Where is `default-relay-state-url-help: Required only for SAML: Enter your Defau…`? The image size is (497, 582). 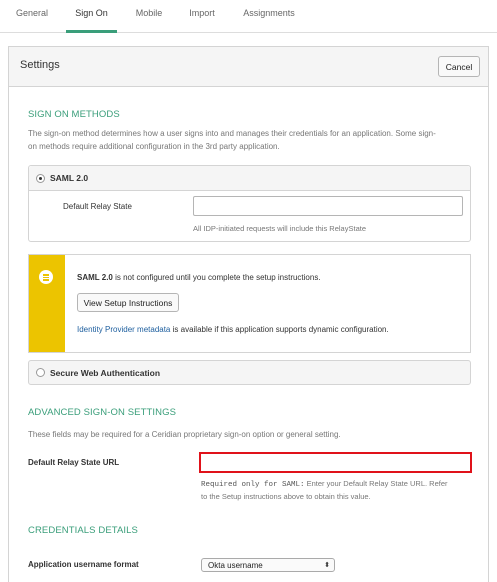 default-relay-state-url-help: Required only for SAML: Enter your Defau… is located at coordinates (338, 490).